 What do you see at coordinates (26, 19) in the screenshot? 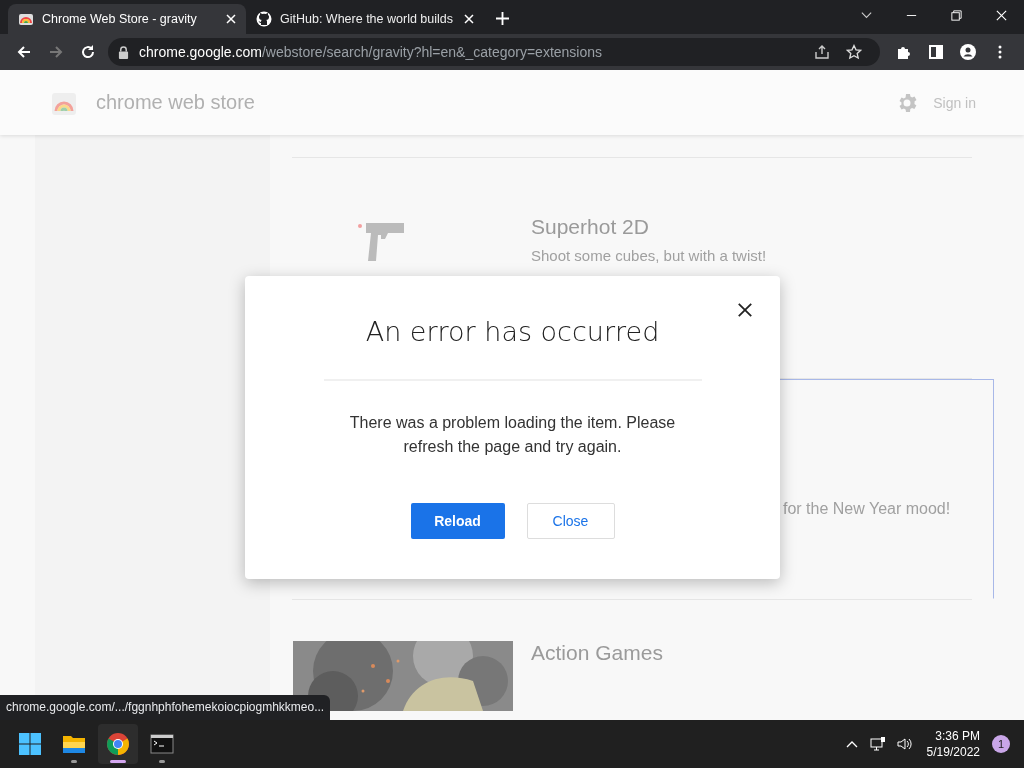
I see `rainbow-icon` at bounding box center [26, 19].